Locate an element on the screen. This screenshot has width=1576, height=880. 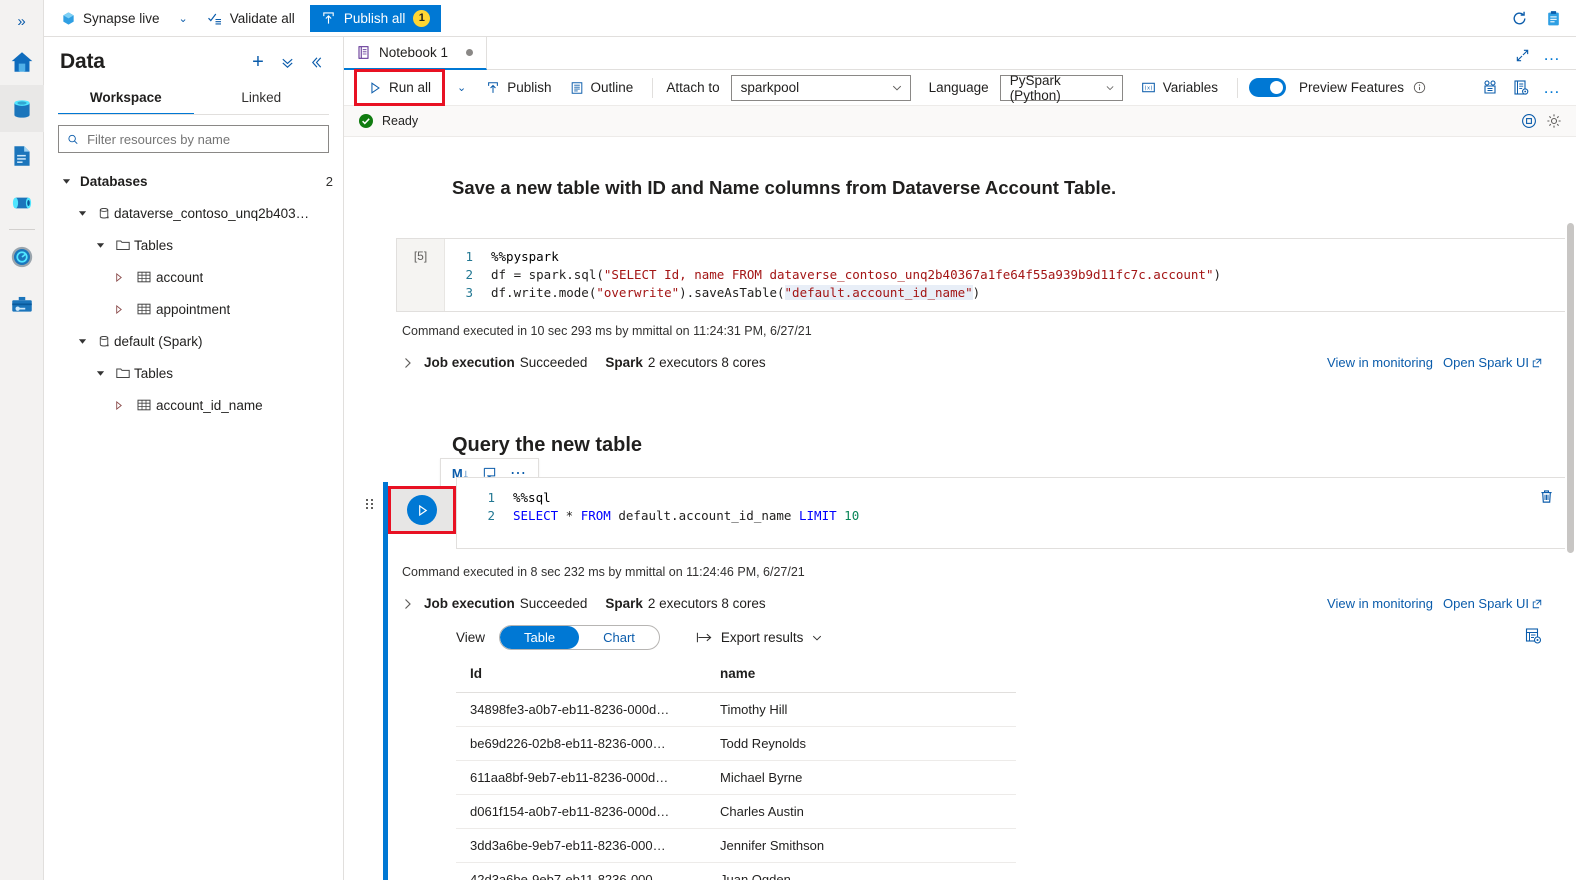
tree-label: Tables is located at coordinates (154, 373).